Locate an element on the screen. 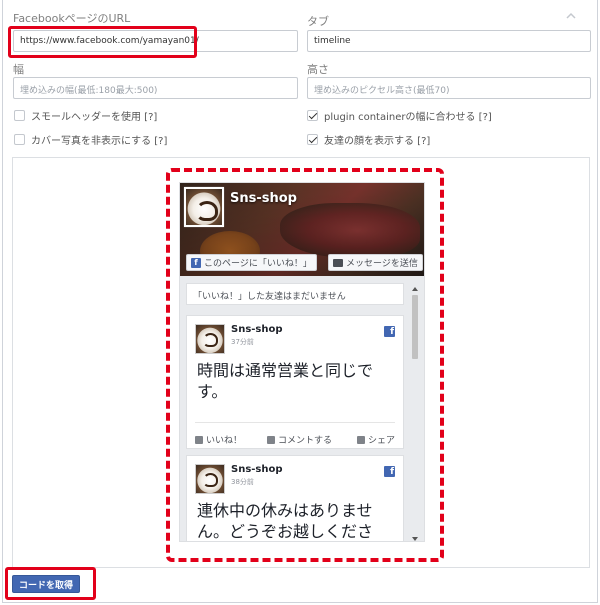 Image resolution: width=600 pixels, height=605 pixels. small-header-label: スモールヘッダーを使用 [?] is located at coordinates (94, 117).